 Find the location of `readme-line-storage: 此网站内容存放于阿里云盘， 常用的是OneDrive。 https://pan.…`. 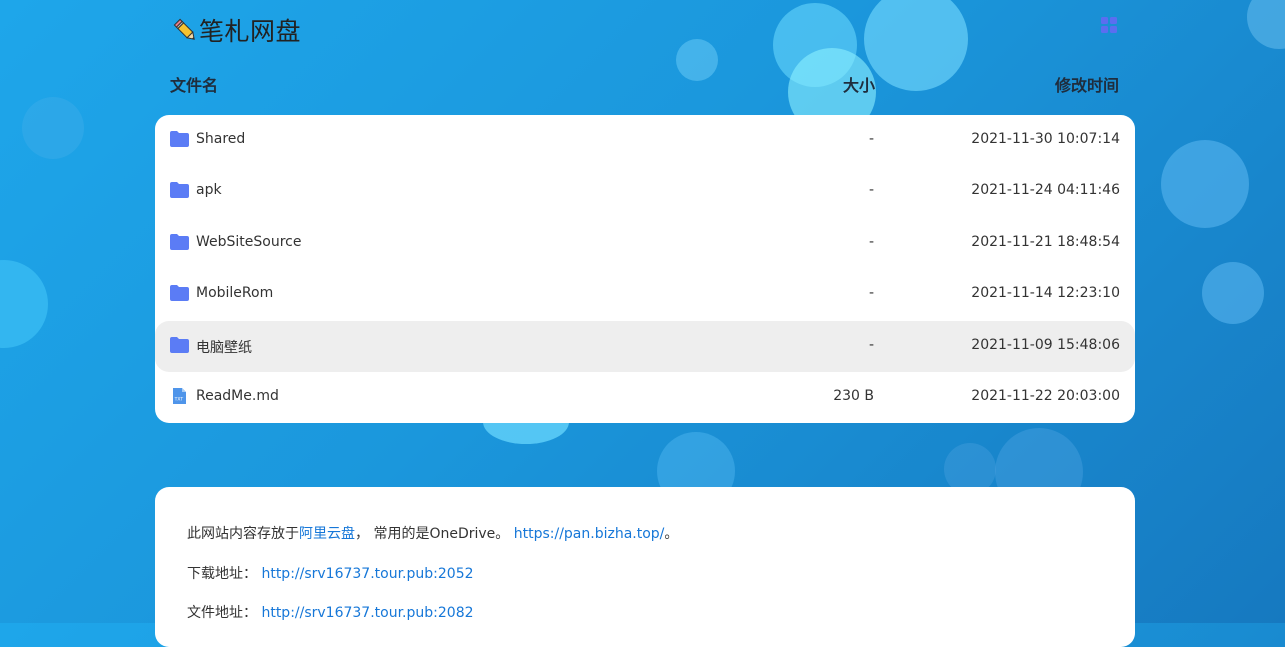

readme-line-storage: 此网站内容存放于阿里云盘， 常用的是OneDrive。 https://pan.… is located at coordinates (432, 533).